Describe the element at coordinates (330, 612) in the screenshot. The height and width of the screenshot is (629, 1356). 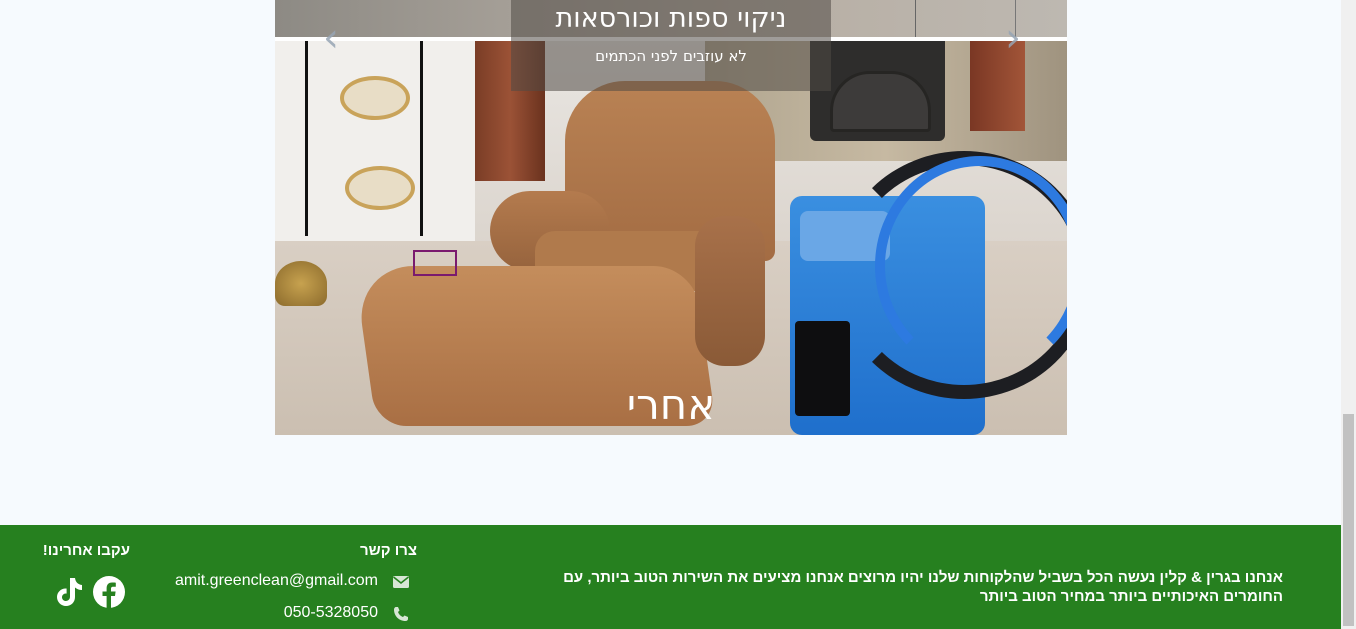
I see `phone-text: 050-5328050` at that location.